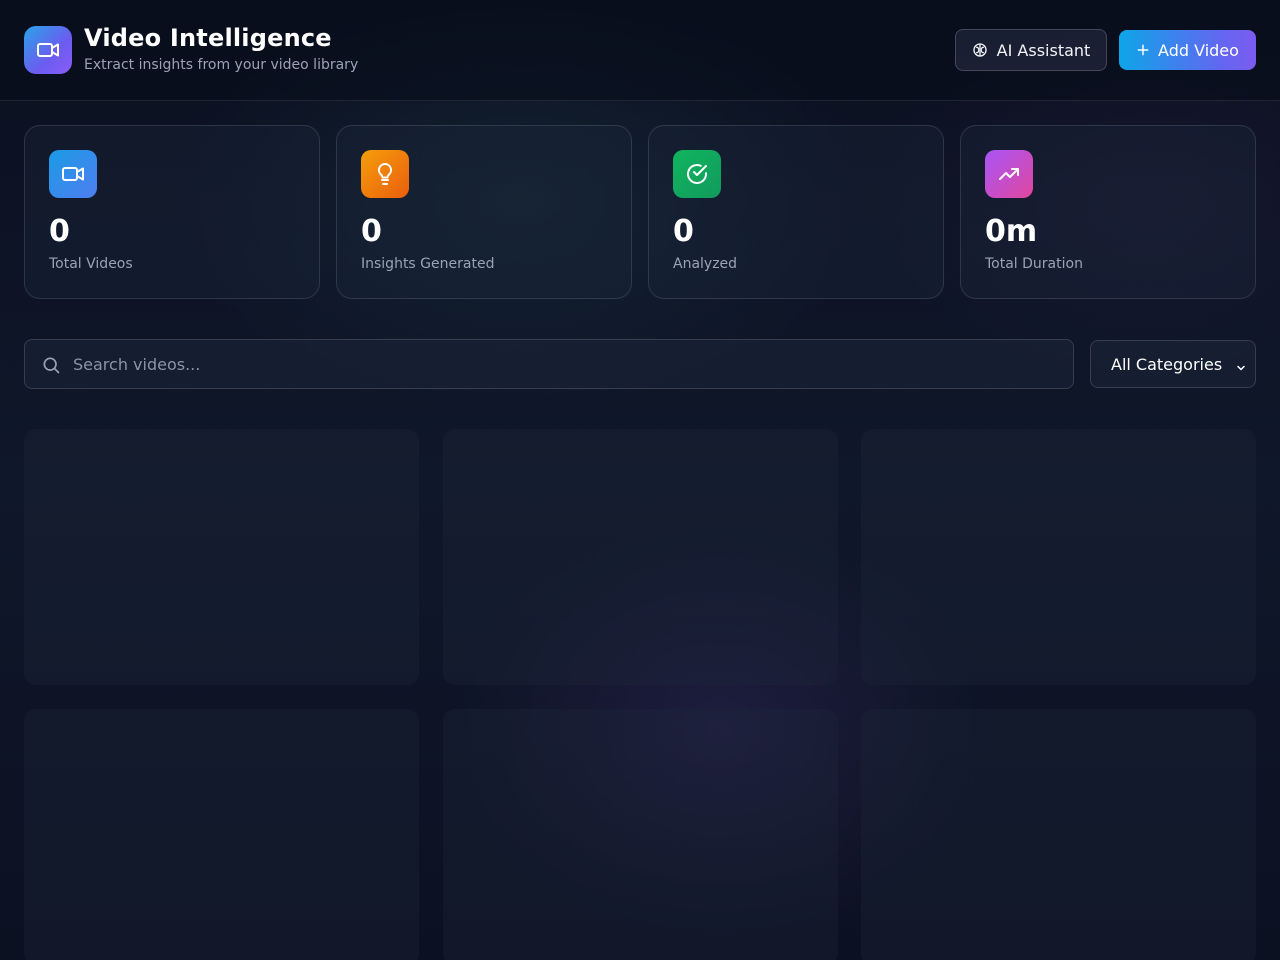 This screenshot has width=1280, height=960. I want to click on stat-card-insights: 0 Insights Generated, so click(484, 212).